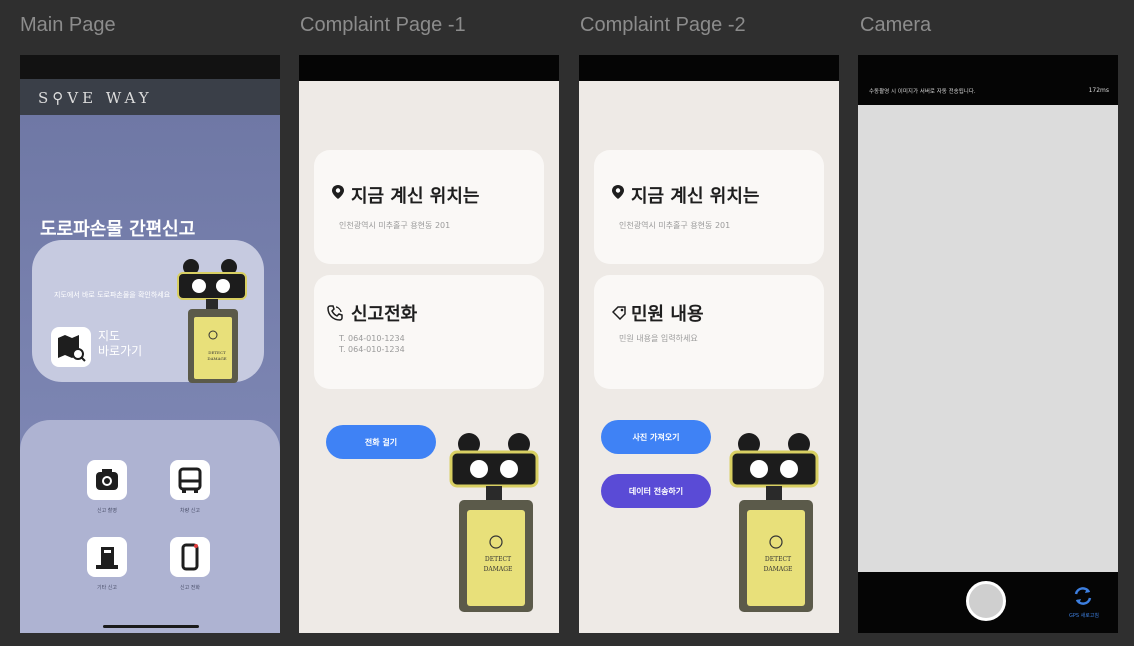  What do you see at coordinates (150, 526) in the screenshot?
I see `menu-sheet` at bounding box center [150, 526].